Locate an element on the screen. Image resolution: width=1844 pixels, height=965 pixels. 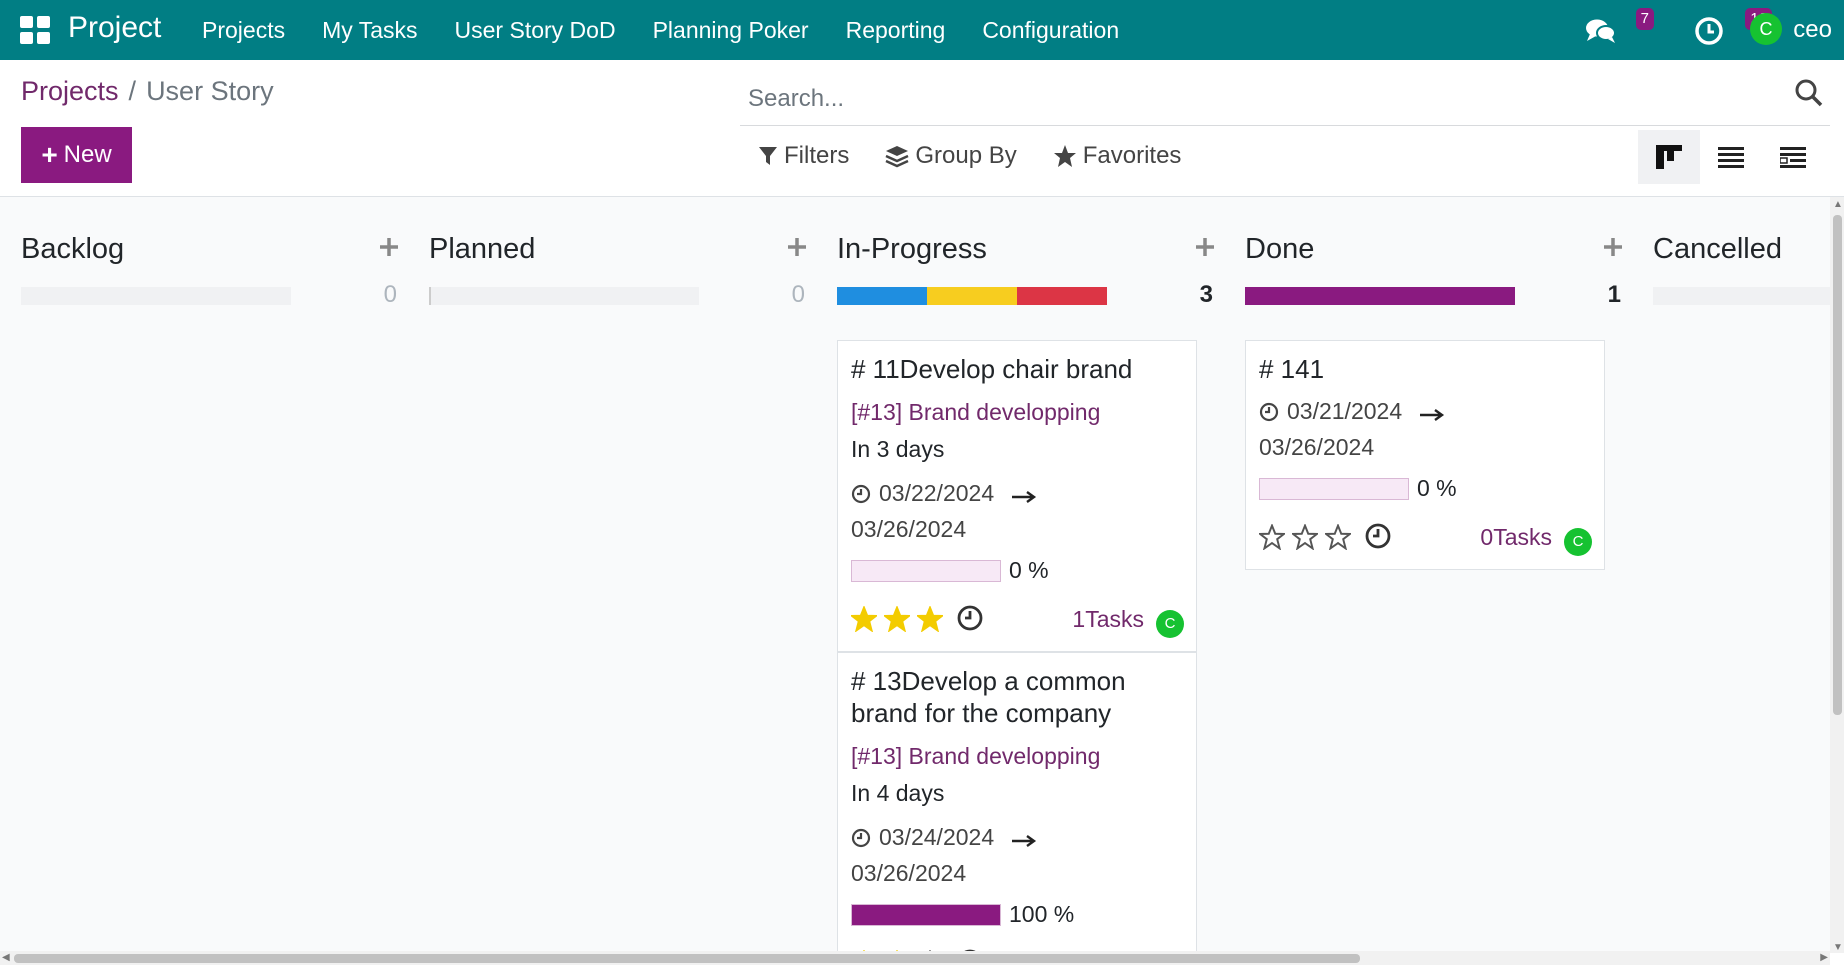
new-button: + New is located at coordinates (76, 155).